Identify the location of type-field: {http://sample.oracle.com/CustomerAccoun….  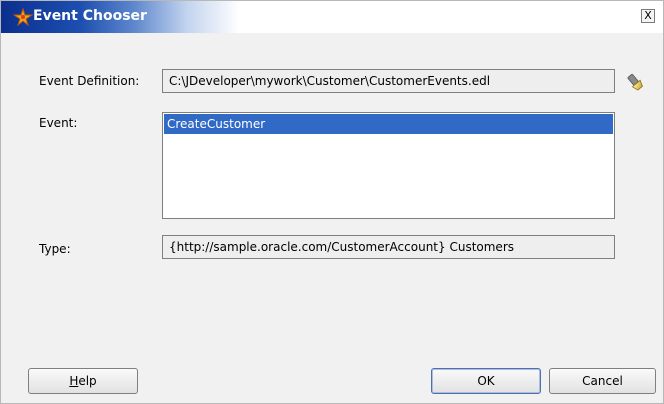
(388, 247).